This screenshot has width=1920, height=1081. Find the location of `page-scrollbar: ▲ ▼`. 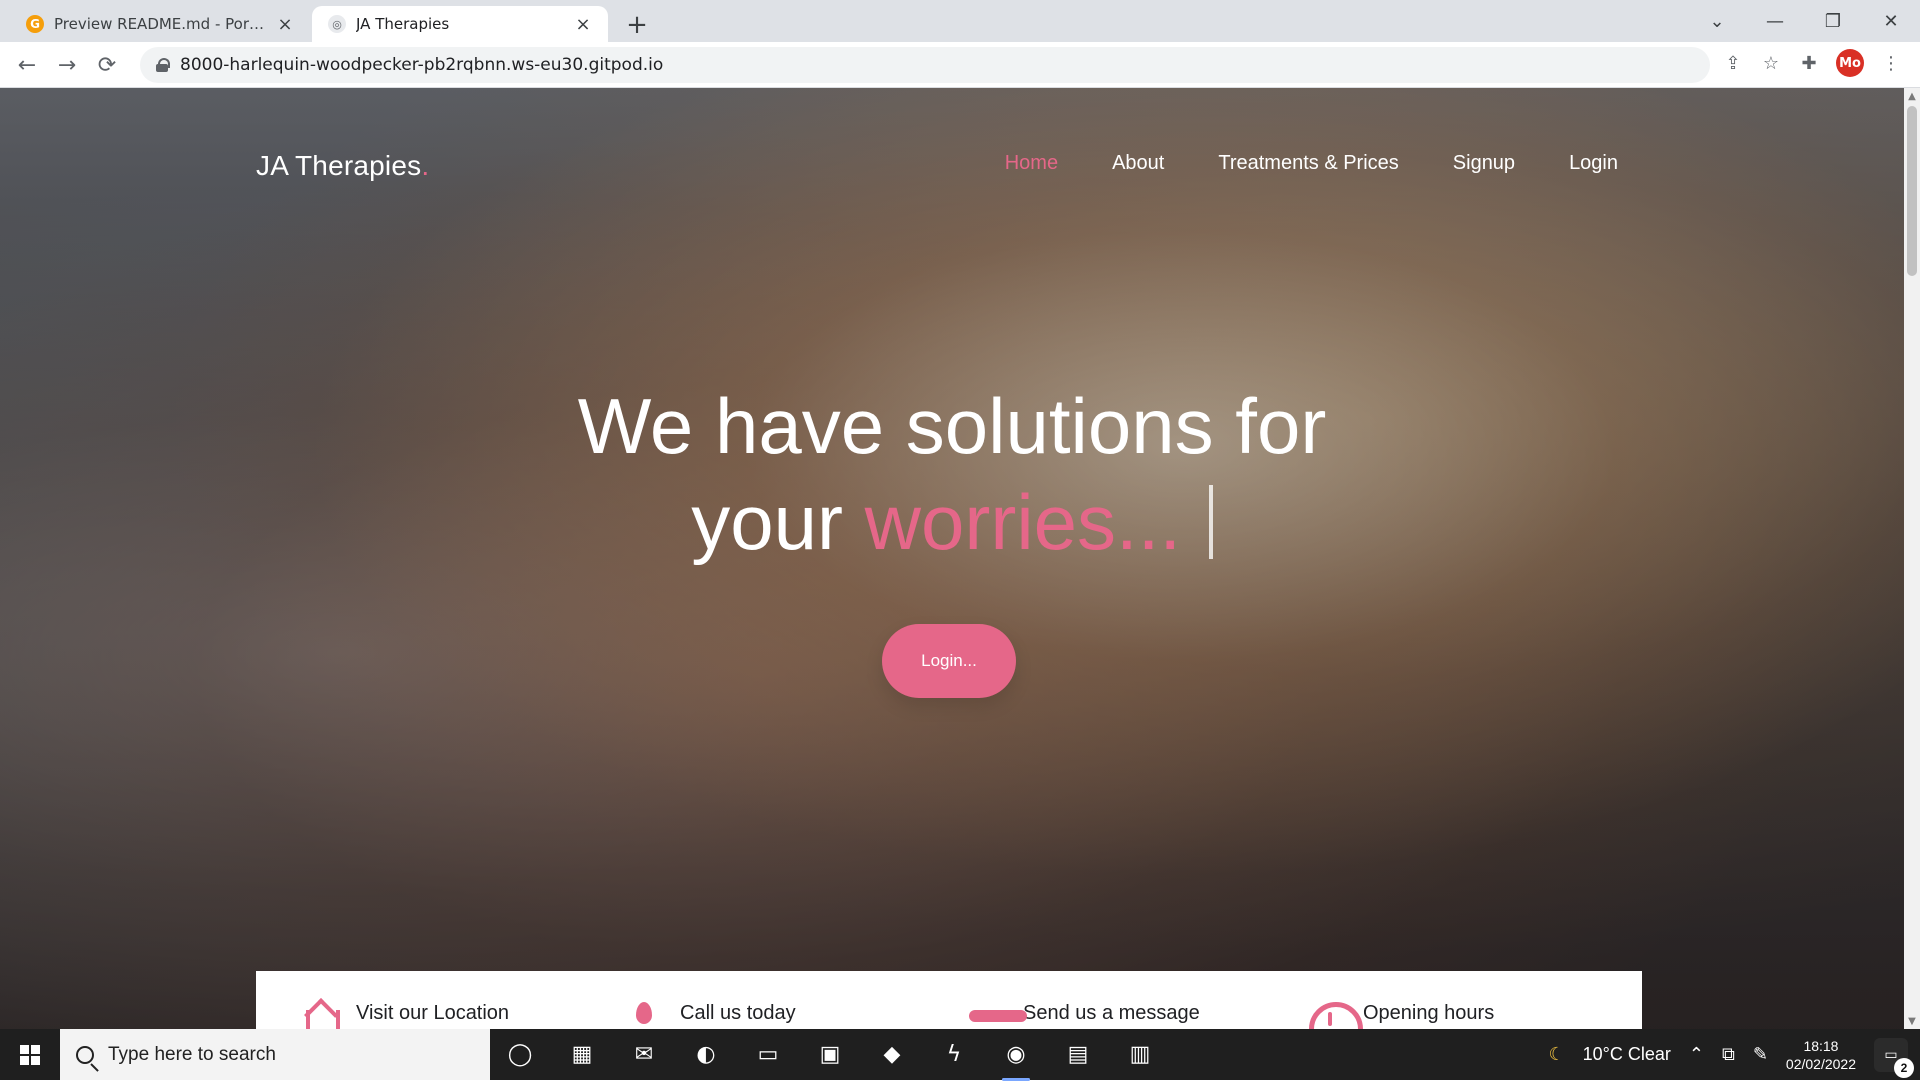

page-scrollbar: ▲ ▼ is located at coordinates (1912, 558).